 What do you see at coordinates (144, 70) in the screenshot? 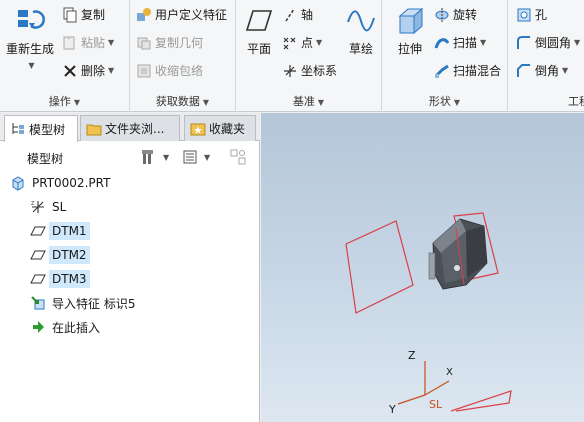
I see `shrinkwrap-icon` at bounding box center [144, 70].